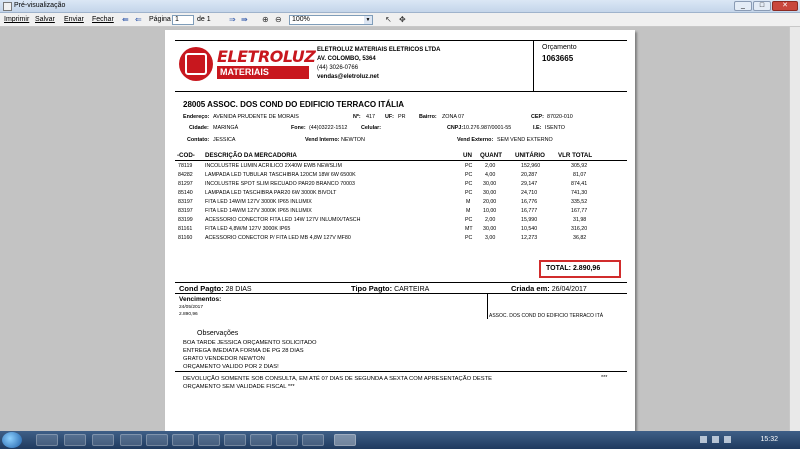 Image resolution: width=800 pixels, height=449 pixels. Describe the element at coordinates (743, 6) in the screenshot. I see `minimize-button: _` at that location.